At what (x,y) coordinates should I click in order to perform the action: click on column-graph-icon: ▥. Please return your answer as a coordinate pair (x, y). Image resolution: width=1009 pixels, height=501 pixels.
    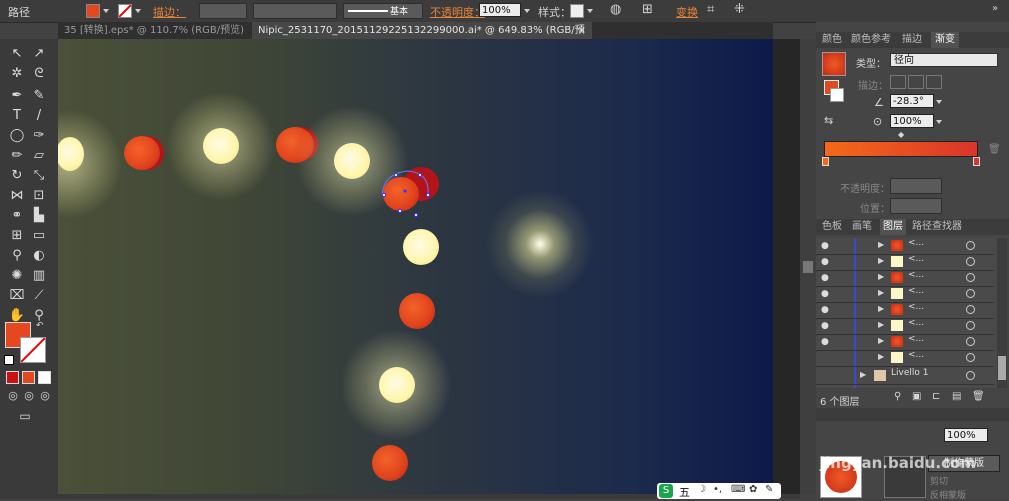
    Looking at the image, I should click on (39, 276).